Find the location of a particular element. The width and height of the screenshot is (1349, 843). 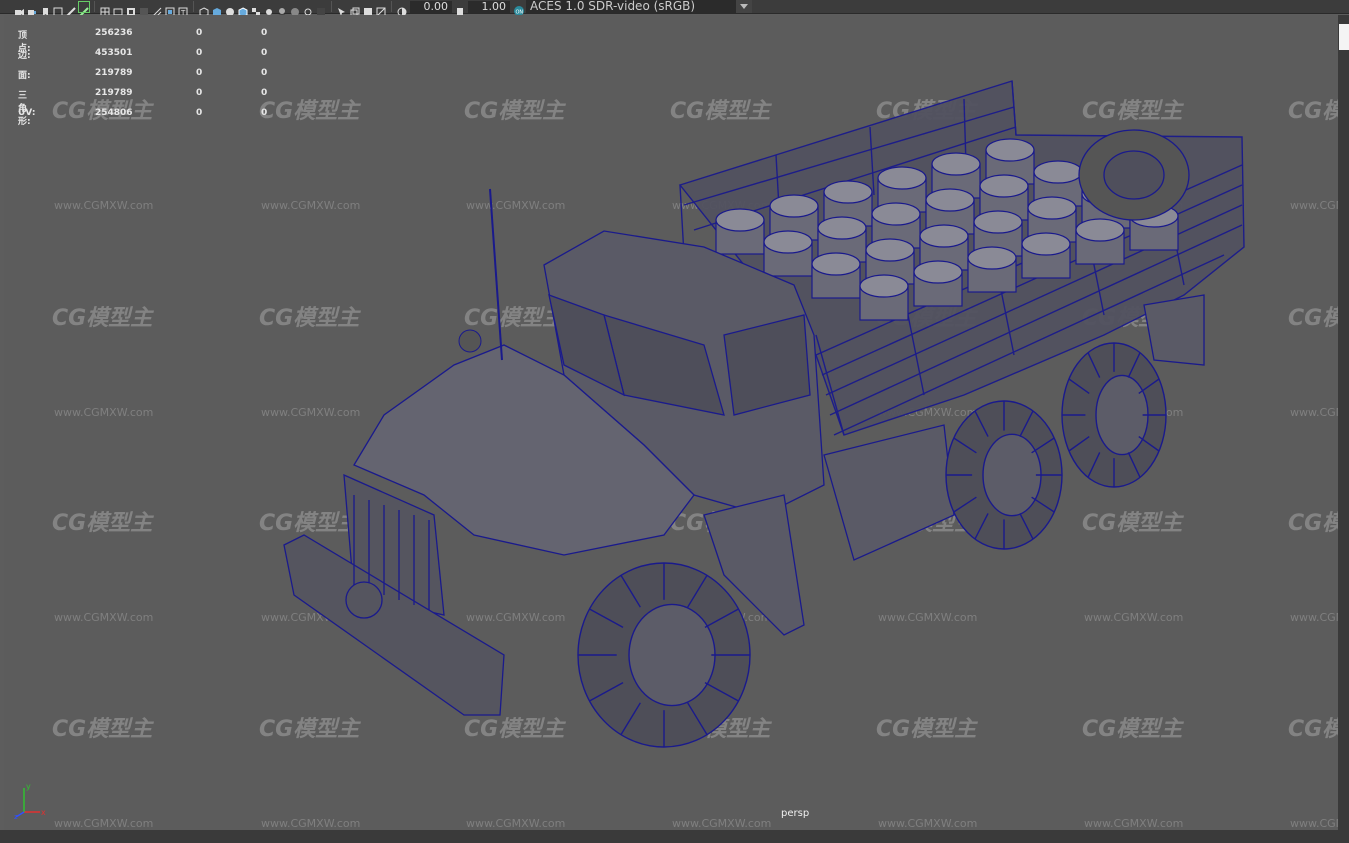

hud-value: 453501 is located at coordinates (114, 53).